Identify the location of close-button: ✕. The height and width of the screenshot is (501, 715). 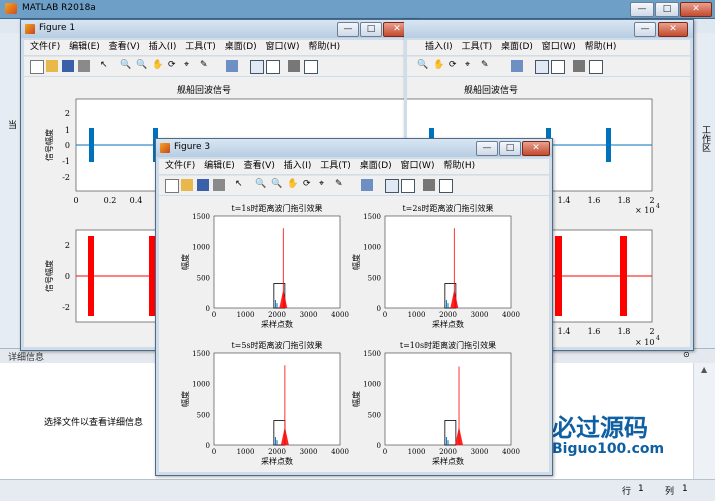
(696, 9).